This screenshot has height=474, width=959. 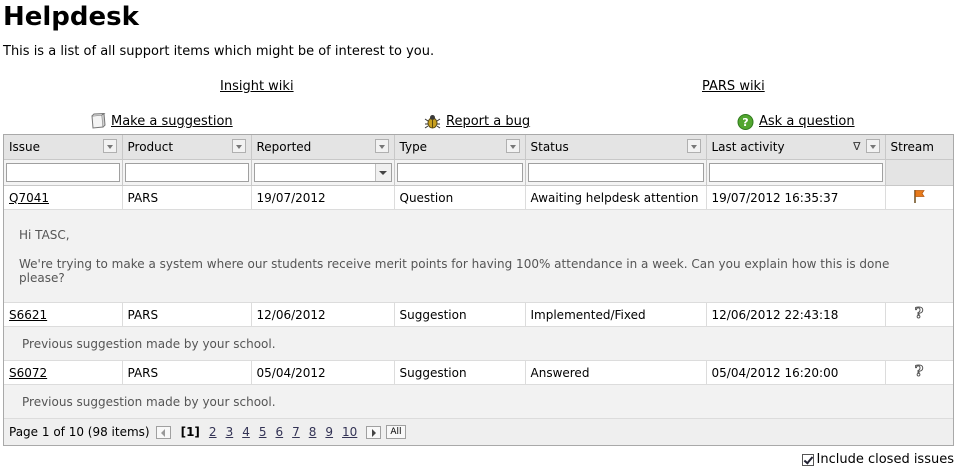 I want to click on last-activity-cell: 19/07/2012 16:35:37, so click(x=796, y=197).